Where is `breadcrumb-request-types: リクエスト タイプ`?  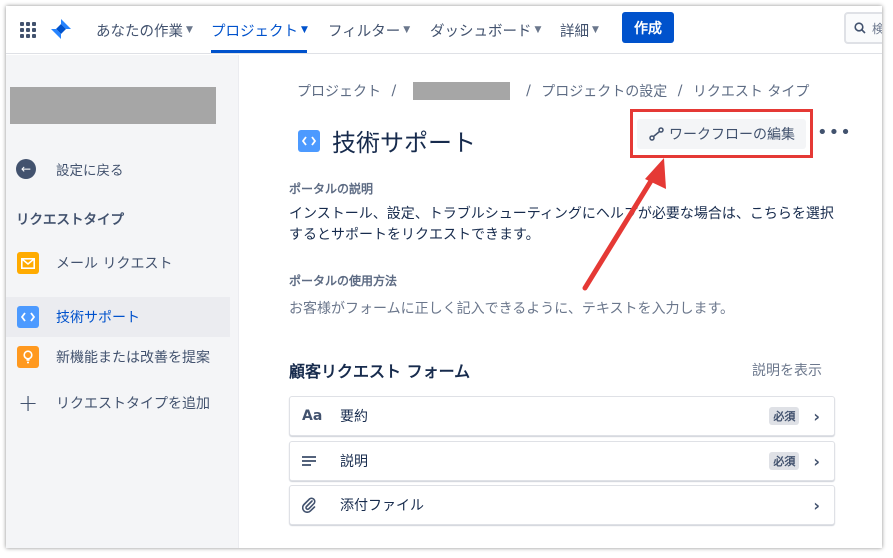 breadcrumb-request-types: リクエスト タイプ is located at coordinates (751, 91).